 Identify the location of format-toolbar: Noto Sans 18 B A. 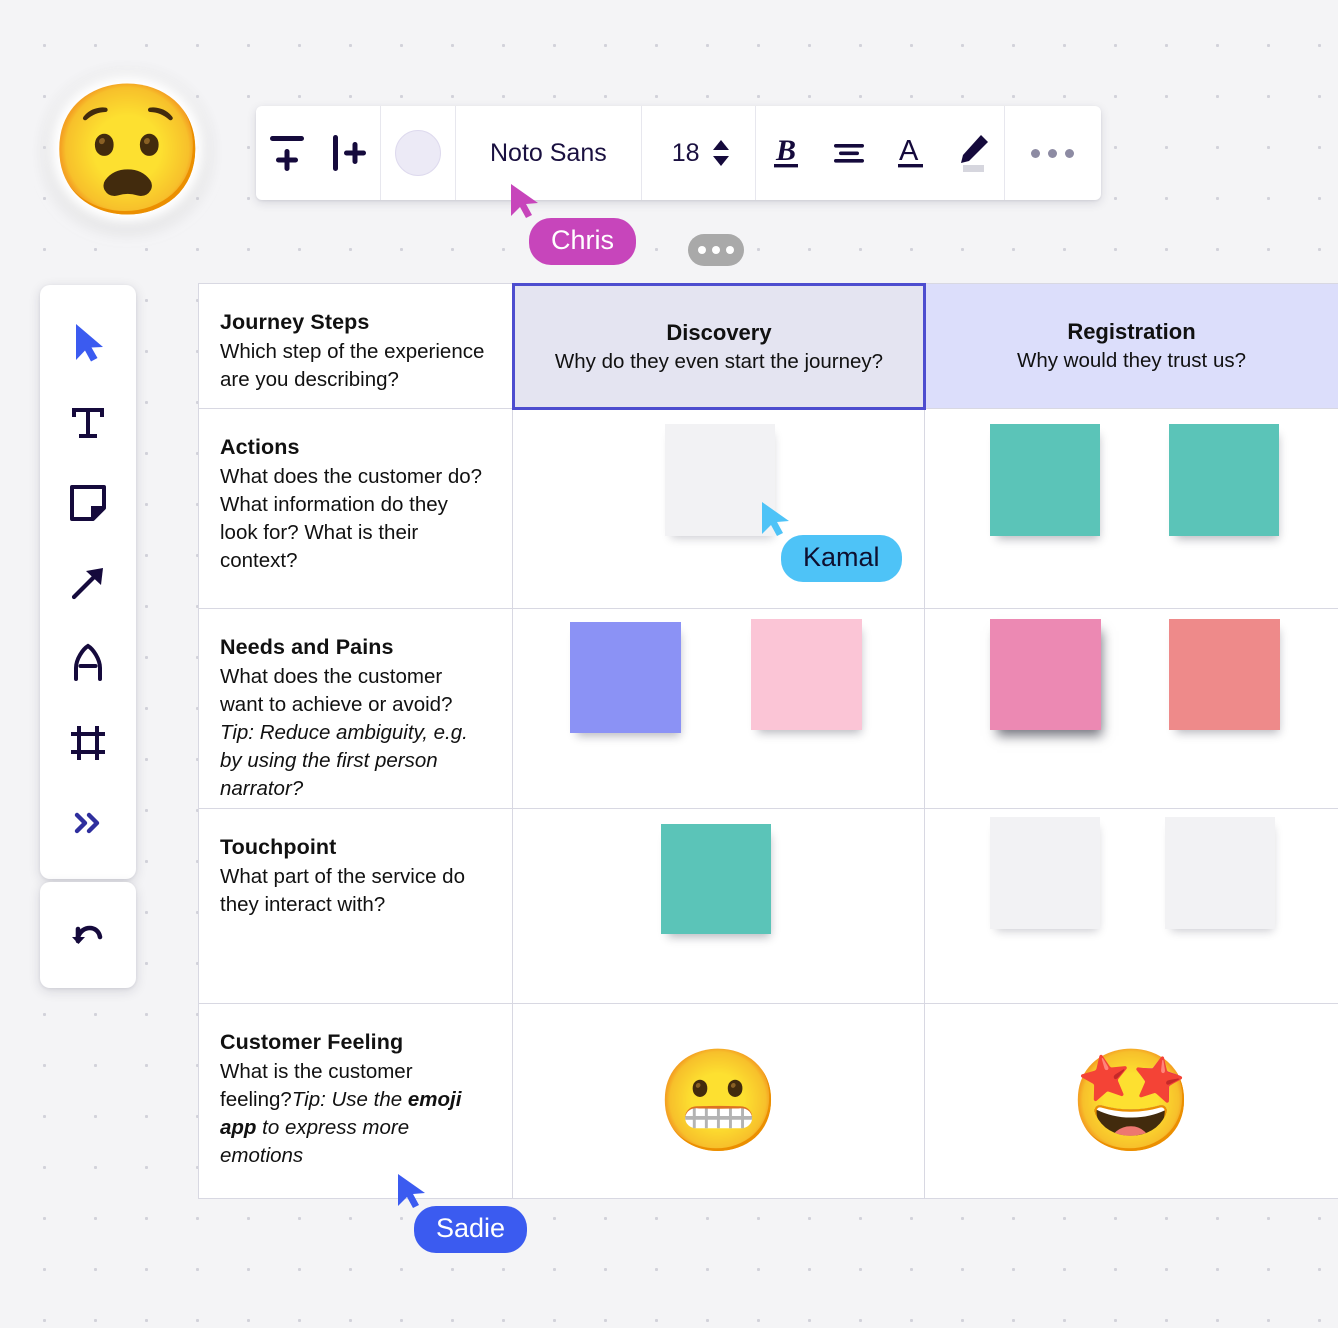
(678, 153).